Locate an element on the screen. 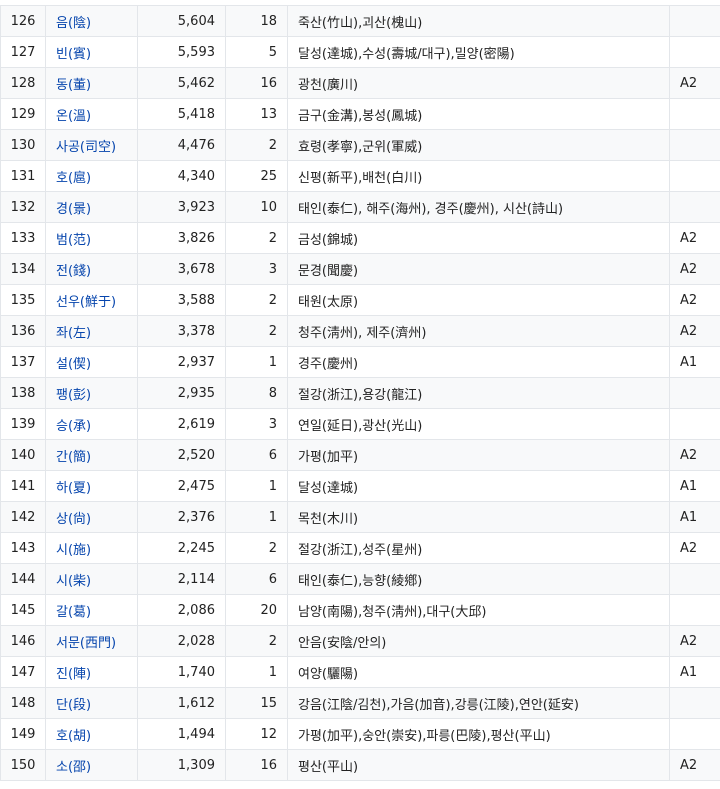 This screenshot has height=789, width=720. surname-link: 상(尙) is located at coordinates (73, 519).